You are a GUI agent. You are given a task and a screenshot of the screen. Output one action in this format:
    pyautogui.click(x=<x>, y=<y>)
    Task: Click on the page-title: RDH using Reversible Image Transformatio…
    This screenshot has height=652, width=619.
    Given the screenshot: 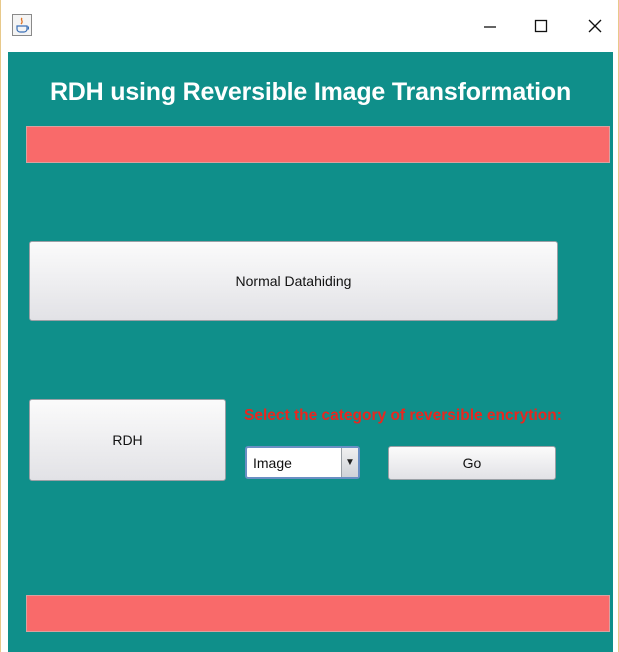 What is the action you would take?
    pyautogui.click(x=310, y=92)
    